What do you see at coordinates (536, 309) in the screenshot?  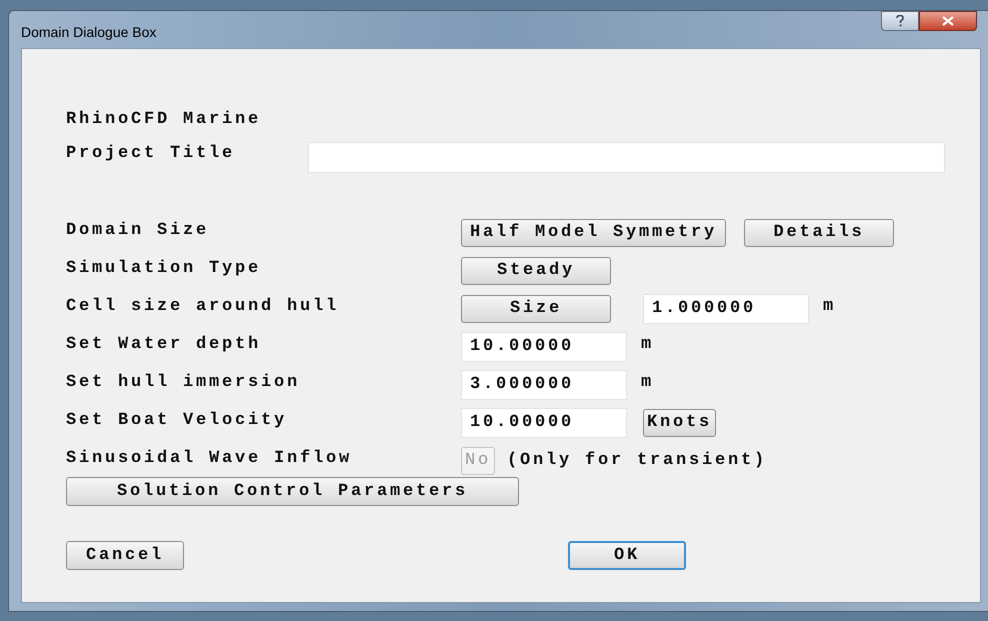 I see `option-button: Size` at bounding box center [536, 309].